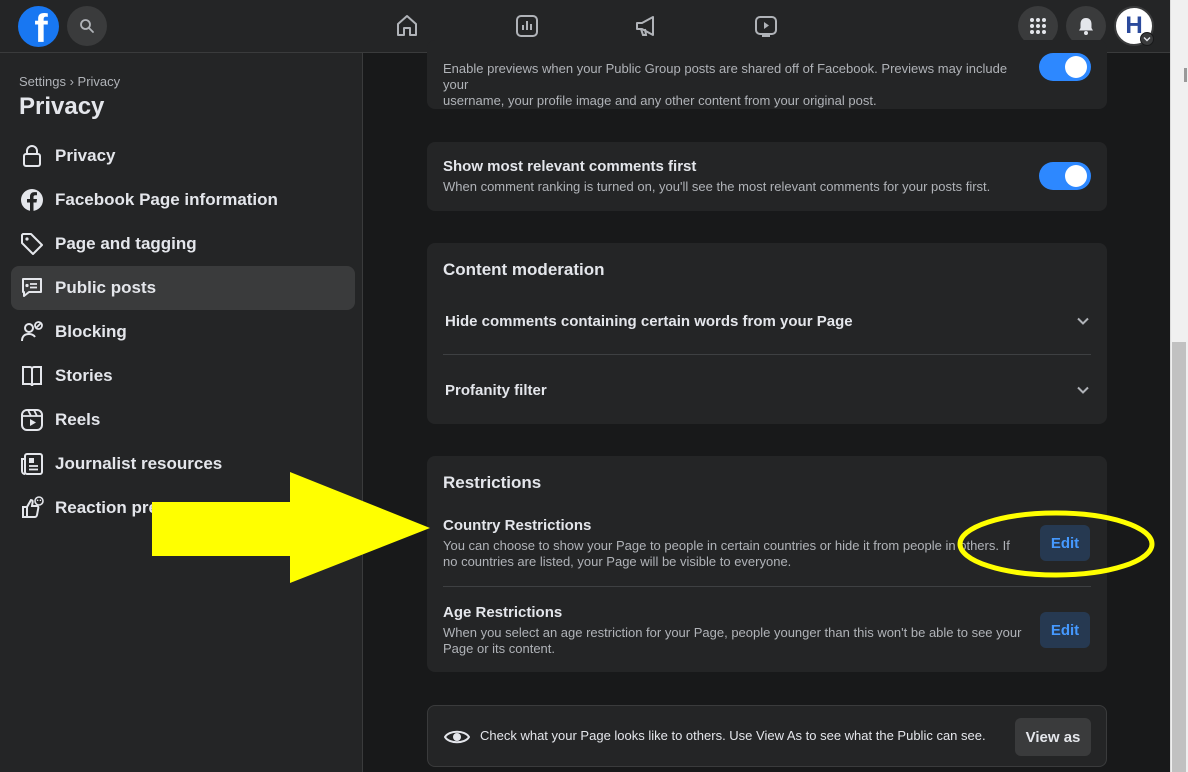 The height and width of the screenshot is (772, 1188). Describe the element at coordinates (1056, 544) in the screenshot. I see `yellow-highlight-ellipse` at that location.